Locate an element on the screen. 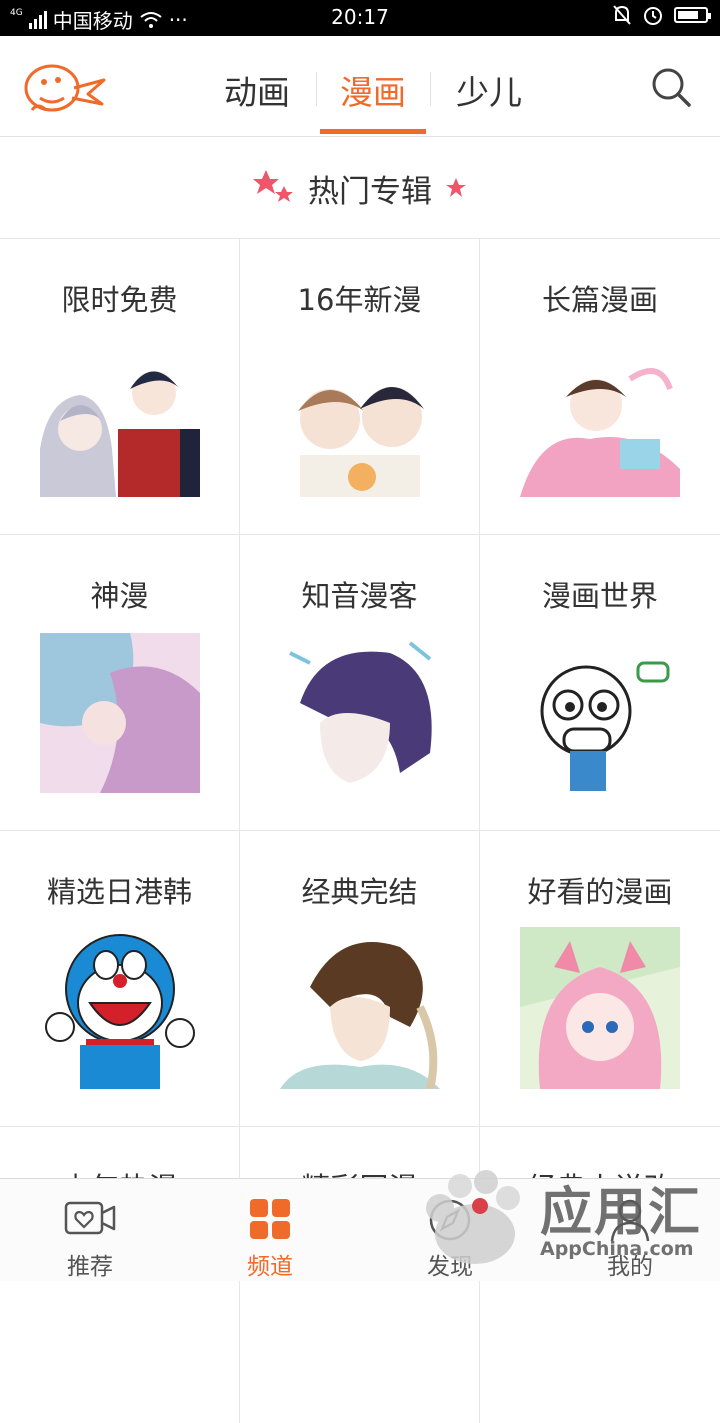 This screenshot has width=720, height=1423. album-title: 漫画世界 is located at coordinates (599, 596).